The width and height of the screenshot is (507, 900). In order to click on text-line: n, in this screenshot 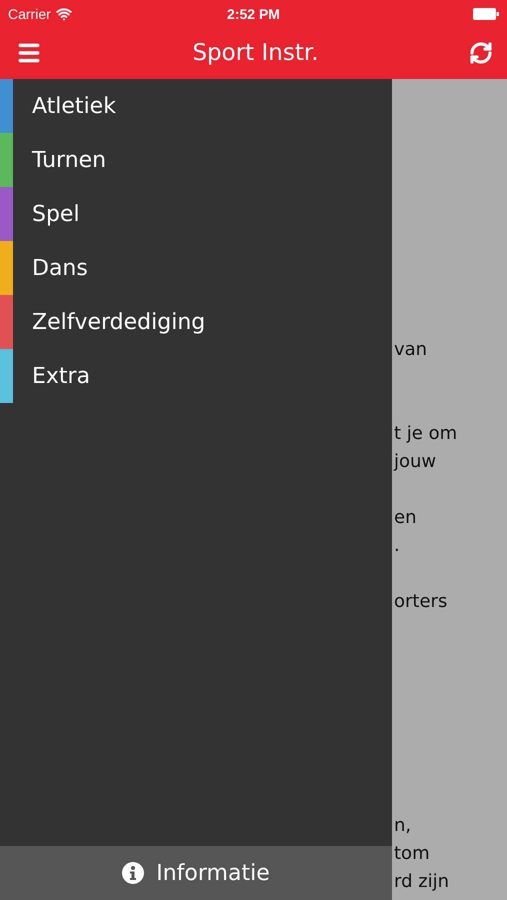, I will do `click(403, 826)`.